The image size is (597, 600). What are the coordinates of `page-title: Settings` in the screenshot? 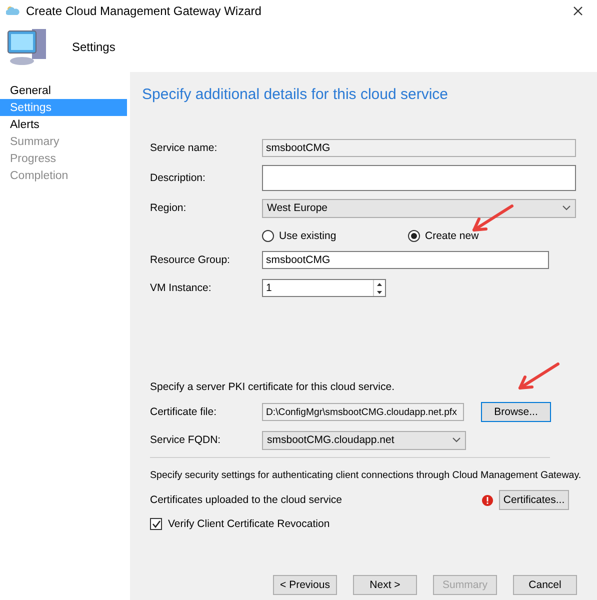 It's located at (94, 47).